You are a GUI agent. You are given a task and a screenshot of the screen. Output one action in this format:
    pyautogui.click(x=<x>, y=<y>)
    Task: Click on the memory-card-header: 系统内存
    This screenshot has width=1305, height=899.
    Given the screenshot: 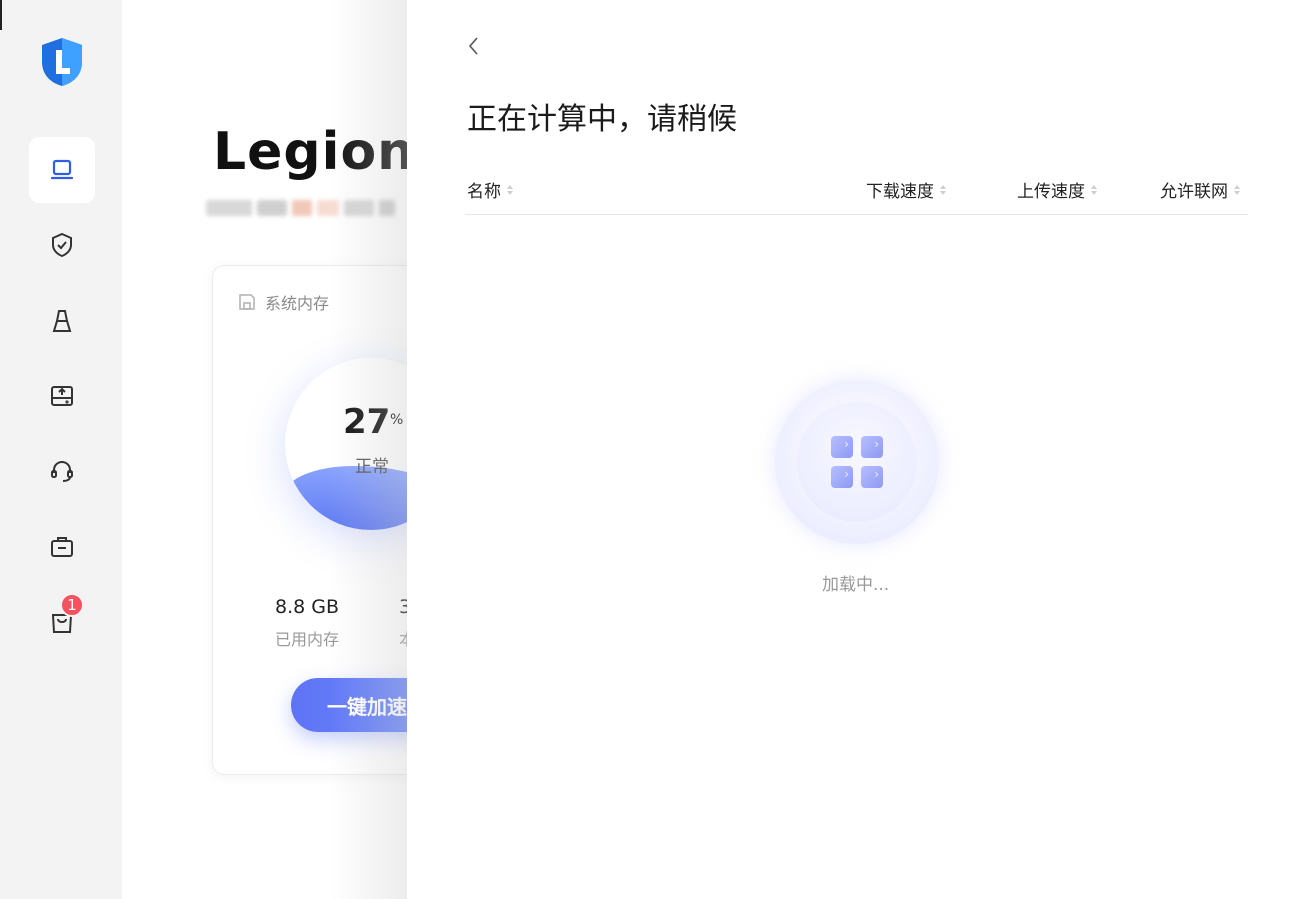 What is the action you would take?
    pyautogui.click(x=283, y=302)
    